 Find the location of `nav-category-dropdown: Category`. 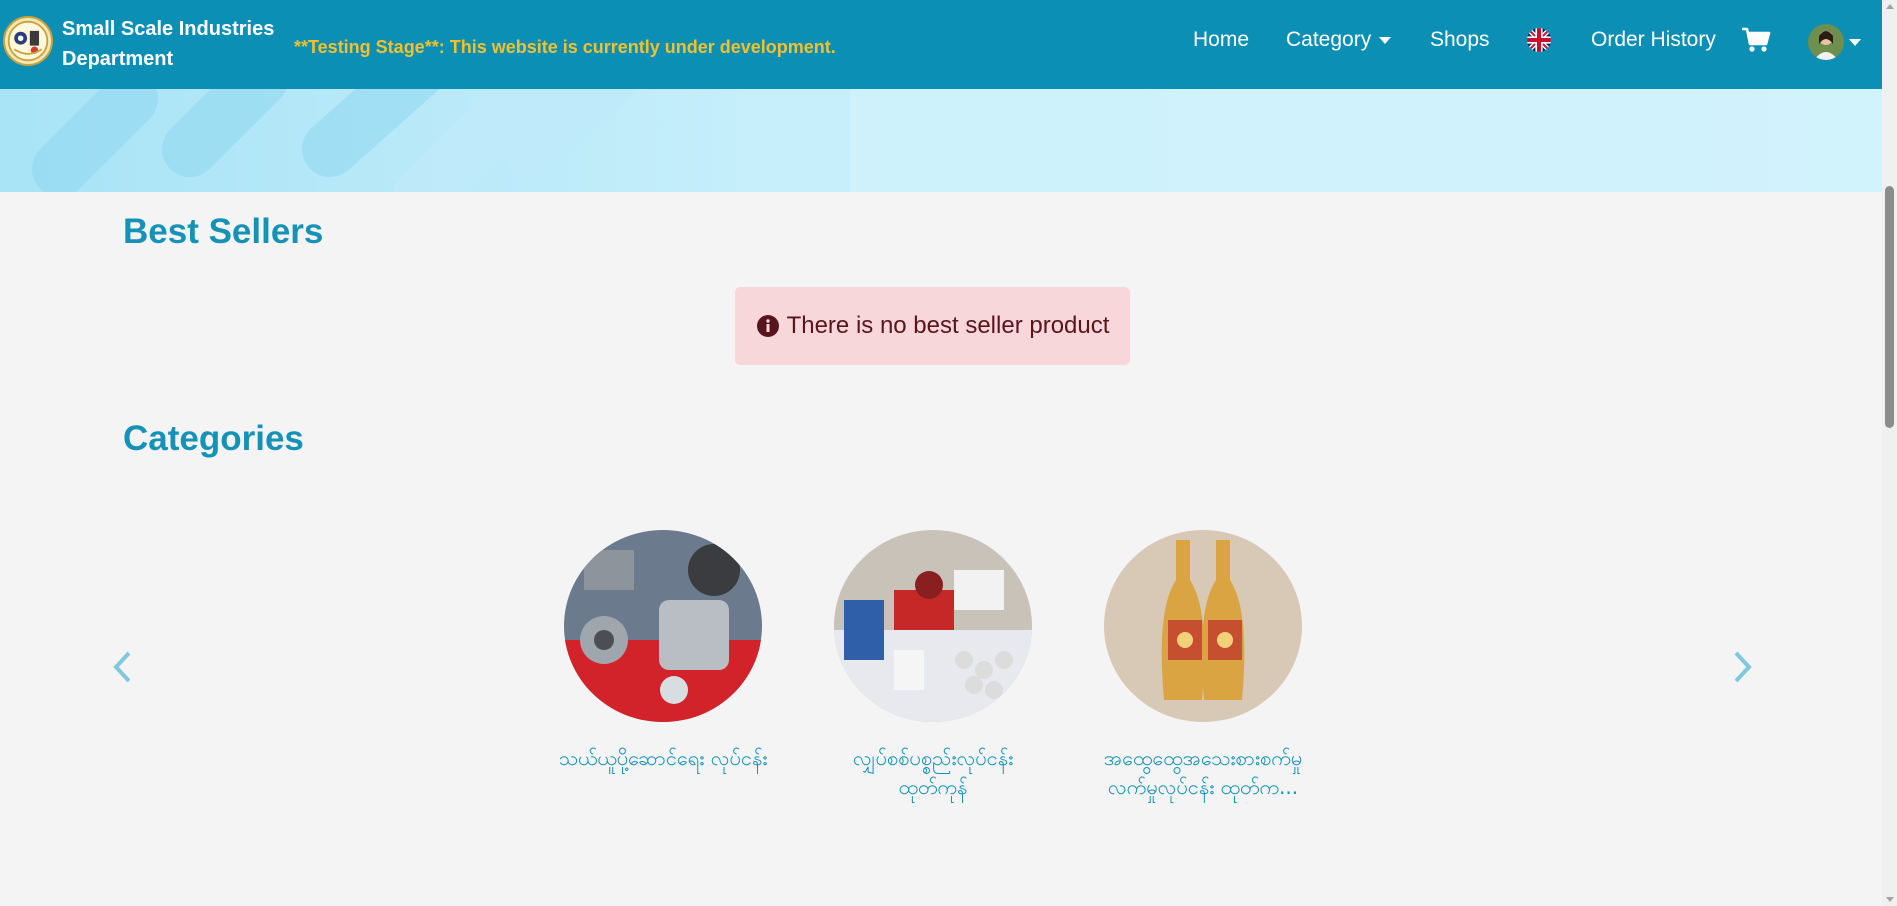

nav-category-dropdown: Category is located at coordinates (1339, 40).